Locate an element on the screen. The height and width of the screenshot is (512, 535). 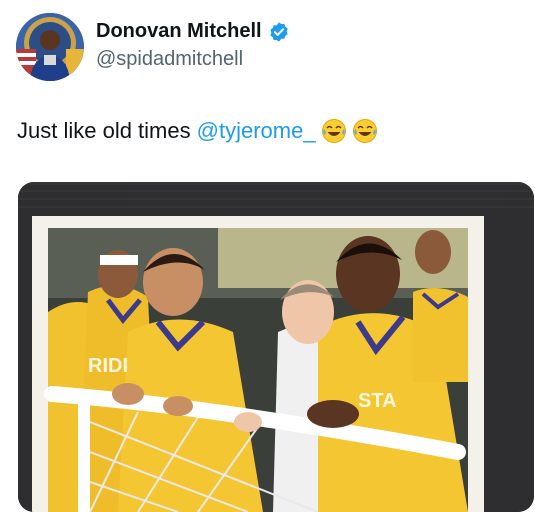
jersey-lettering: STA is located at coordinates (377, 401).